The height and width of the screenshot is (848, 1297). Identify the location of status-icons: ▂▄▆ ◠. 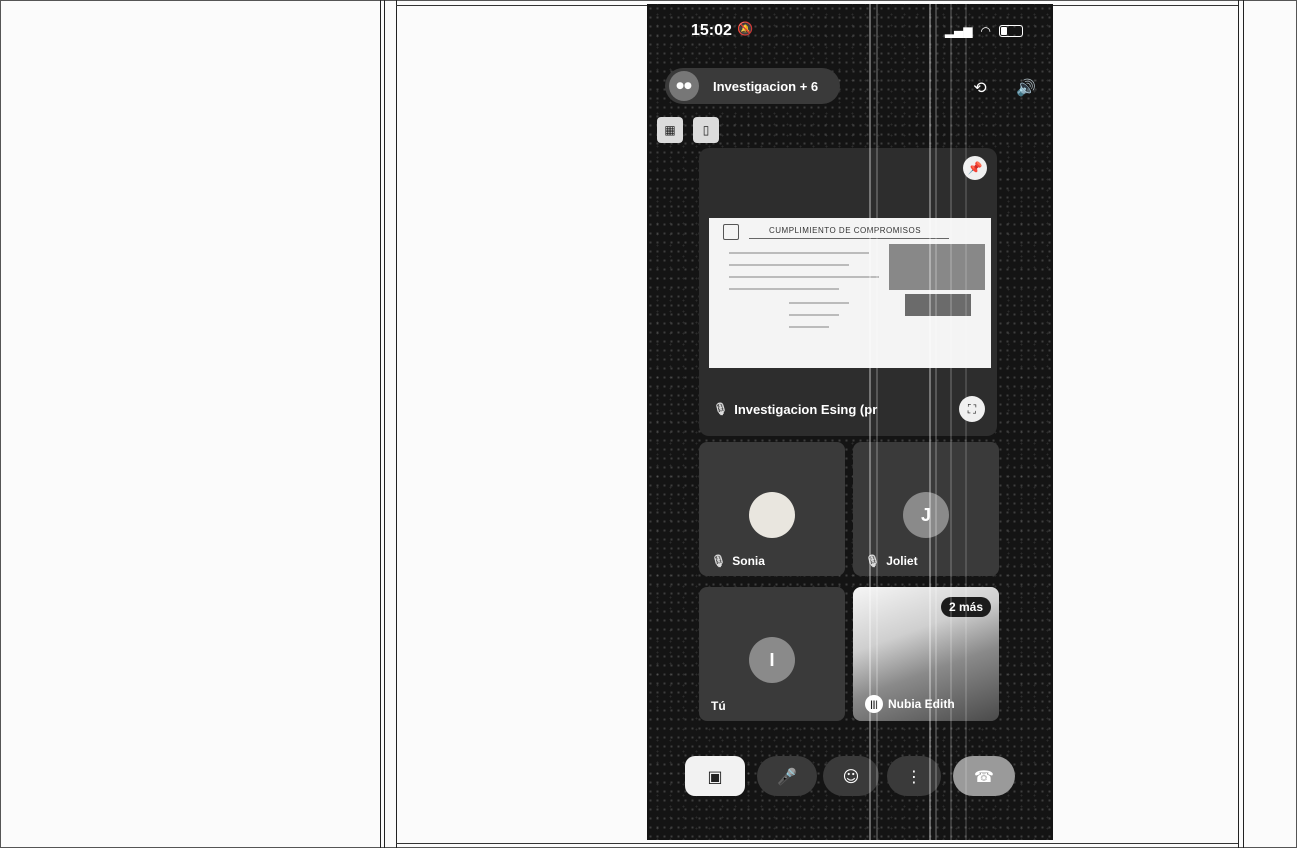
(984, 31).